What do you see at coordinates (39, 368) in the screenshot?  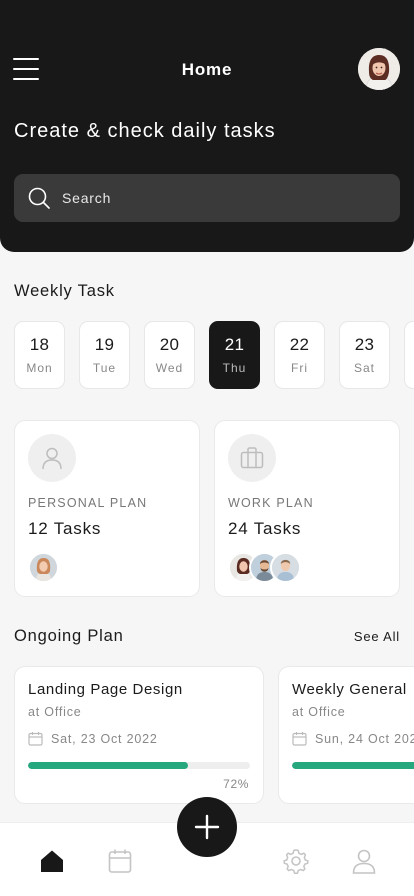 I see `day-name: Mon` at bounding box center [39, 368].